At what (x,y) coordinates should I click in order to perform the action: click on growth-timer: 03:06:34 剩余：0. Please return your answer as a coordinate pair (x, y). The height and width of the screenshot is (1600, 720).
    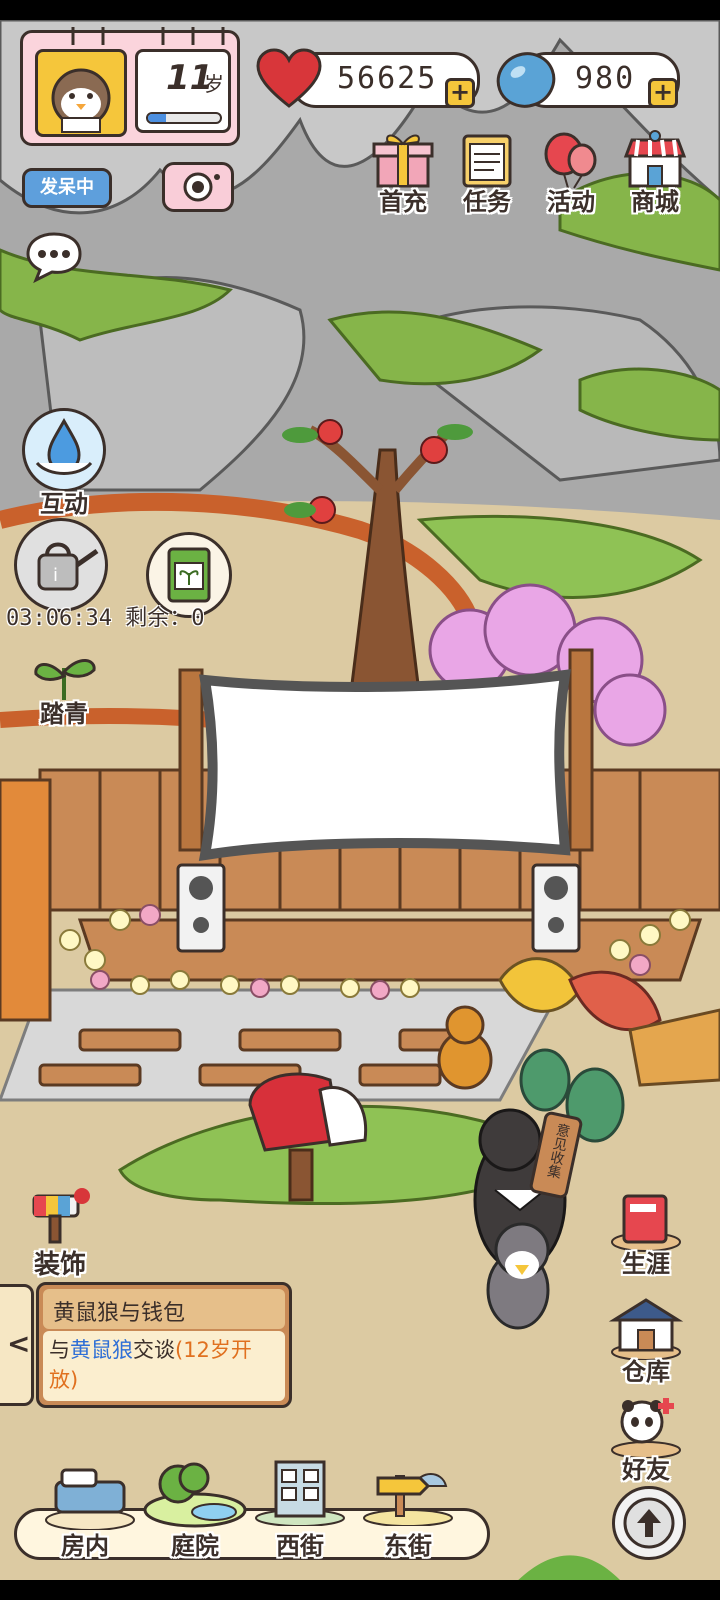
    Looking at the image, I should click on (105, 618).